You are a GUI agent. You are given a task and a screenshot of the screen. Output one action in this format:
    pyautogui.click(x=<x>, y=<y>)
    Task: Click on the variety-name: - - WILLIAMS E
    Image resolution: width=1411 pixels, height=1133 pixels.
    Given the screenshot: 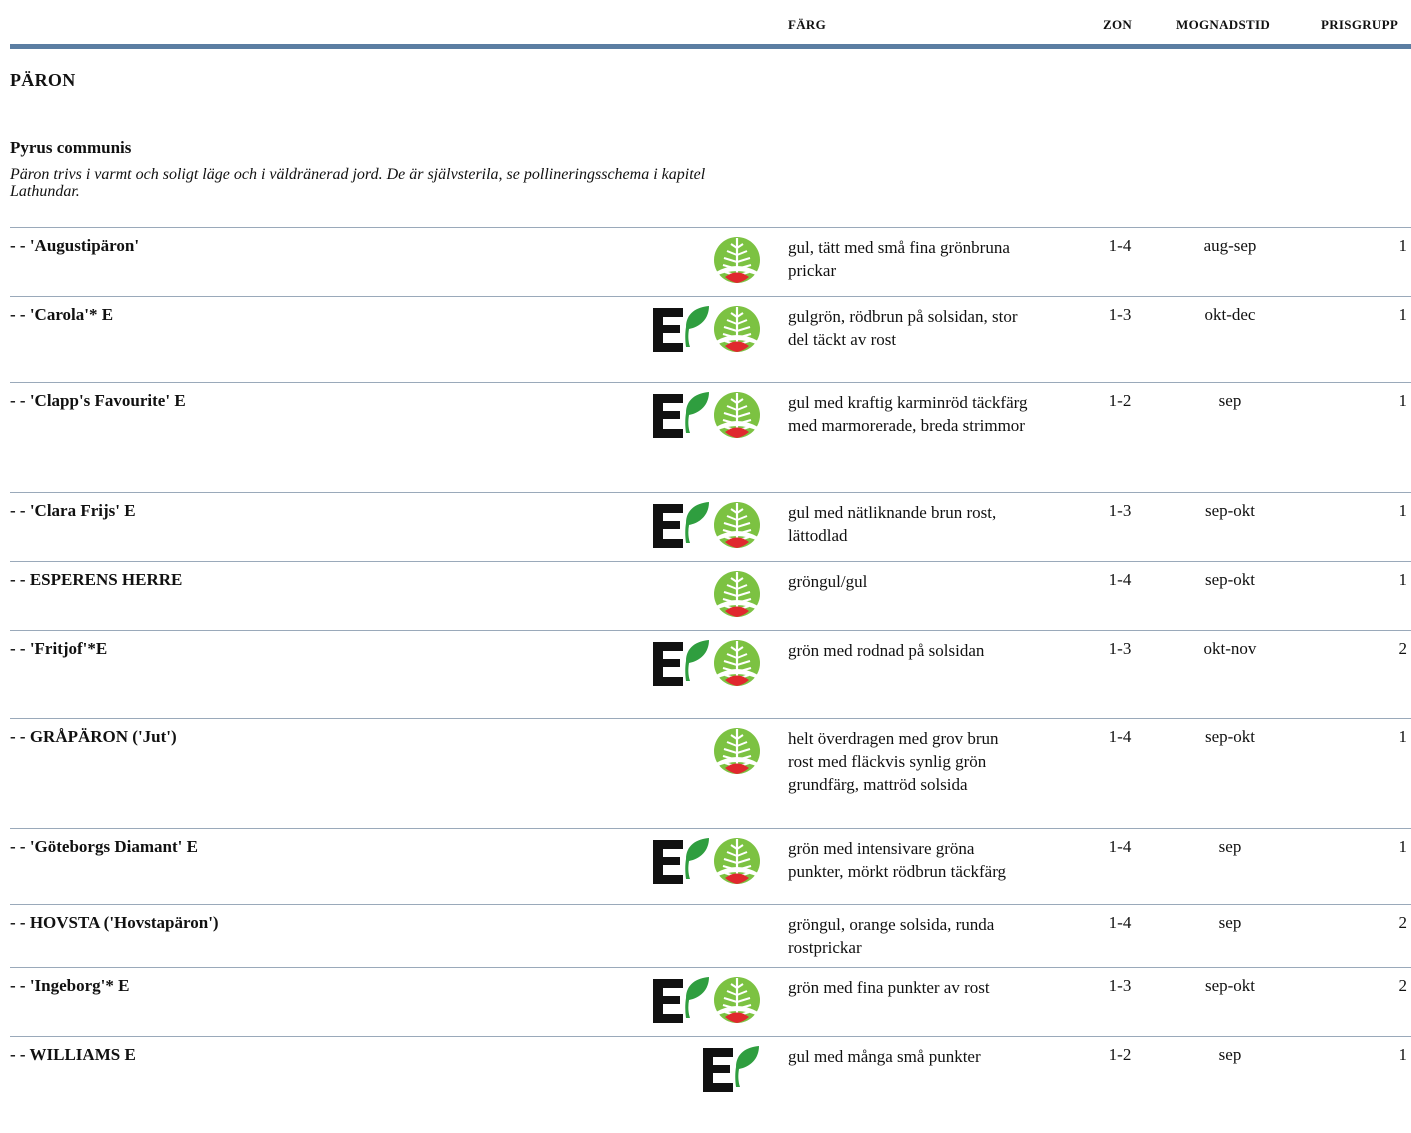 What is the action you would take?
    pyautogui.click(x=73, y=1054)
    